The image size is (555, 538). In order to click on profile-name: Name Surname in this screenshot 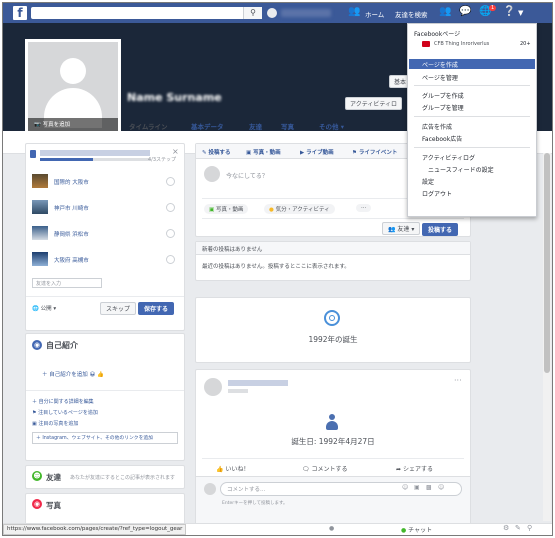, I will do `click(174, 97)`.